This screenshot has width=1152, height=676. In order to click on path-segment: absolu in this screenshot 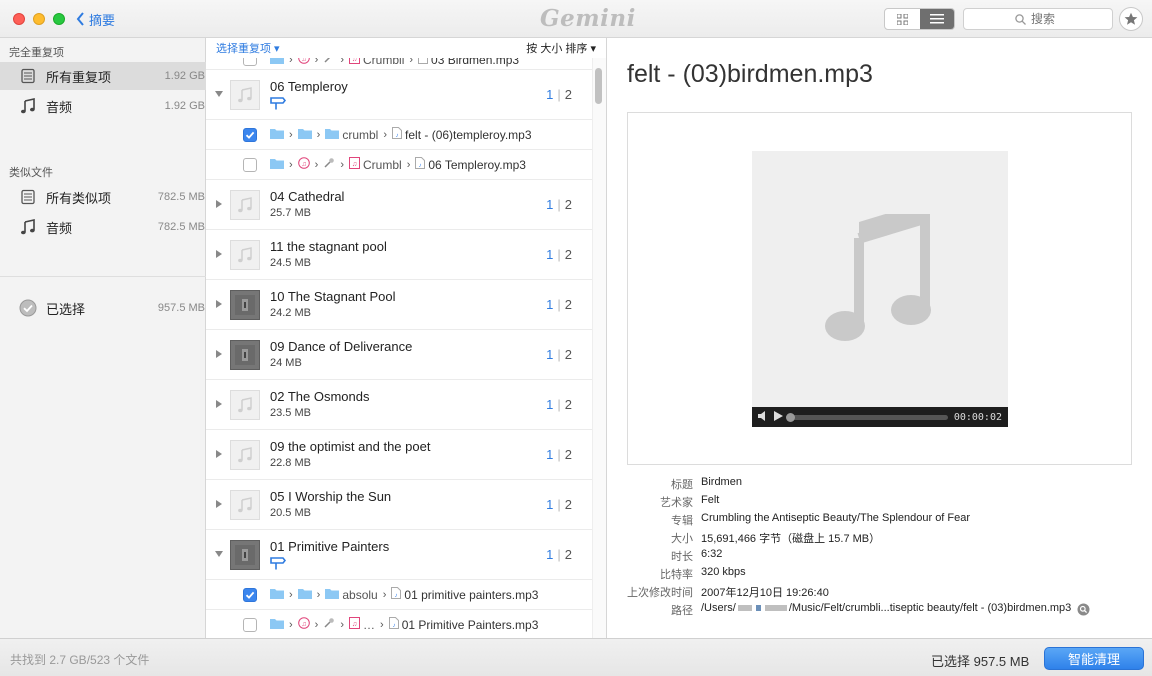, I will do `click(360, 594)`.